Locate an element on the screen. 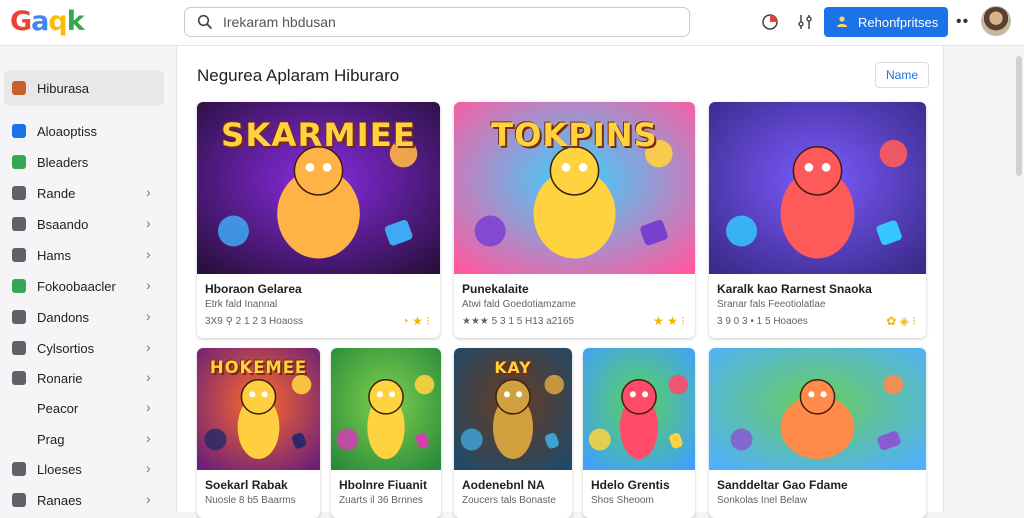 The height and width of the screenshot is (518, 1024). game-logo-text: HOKEMEE is located at coordinates (258, 367).